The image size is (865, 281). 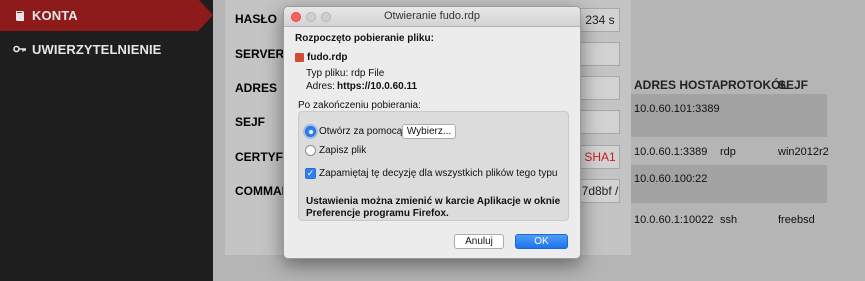 I want to click on command-input: 7d8bf /, so click(x=600, y=191).